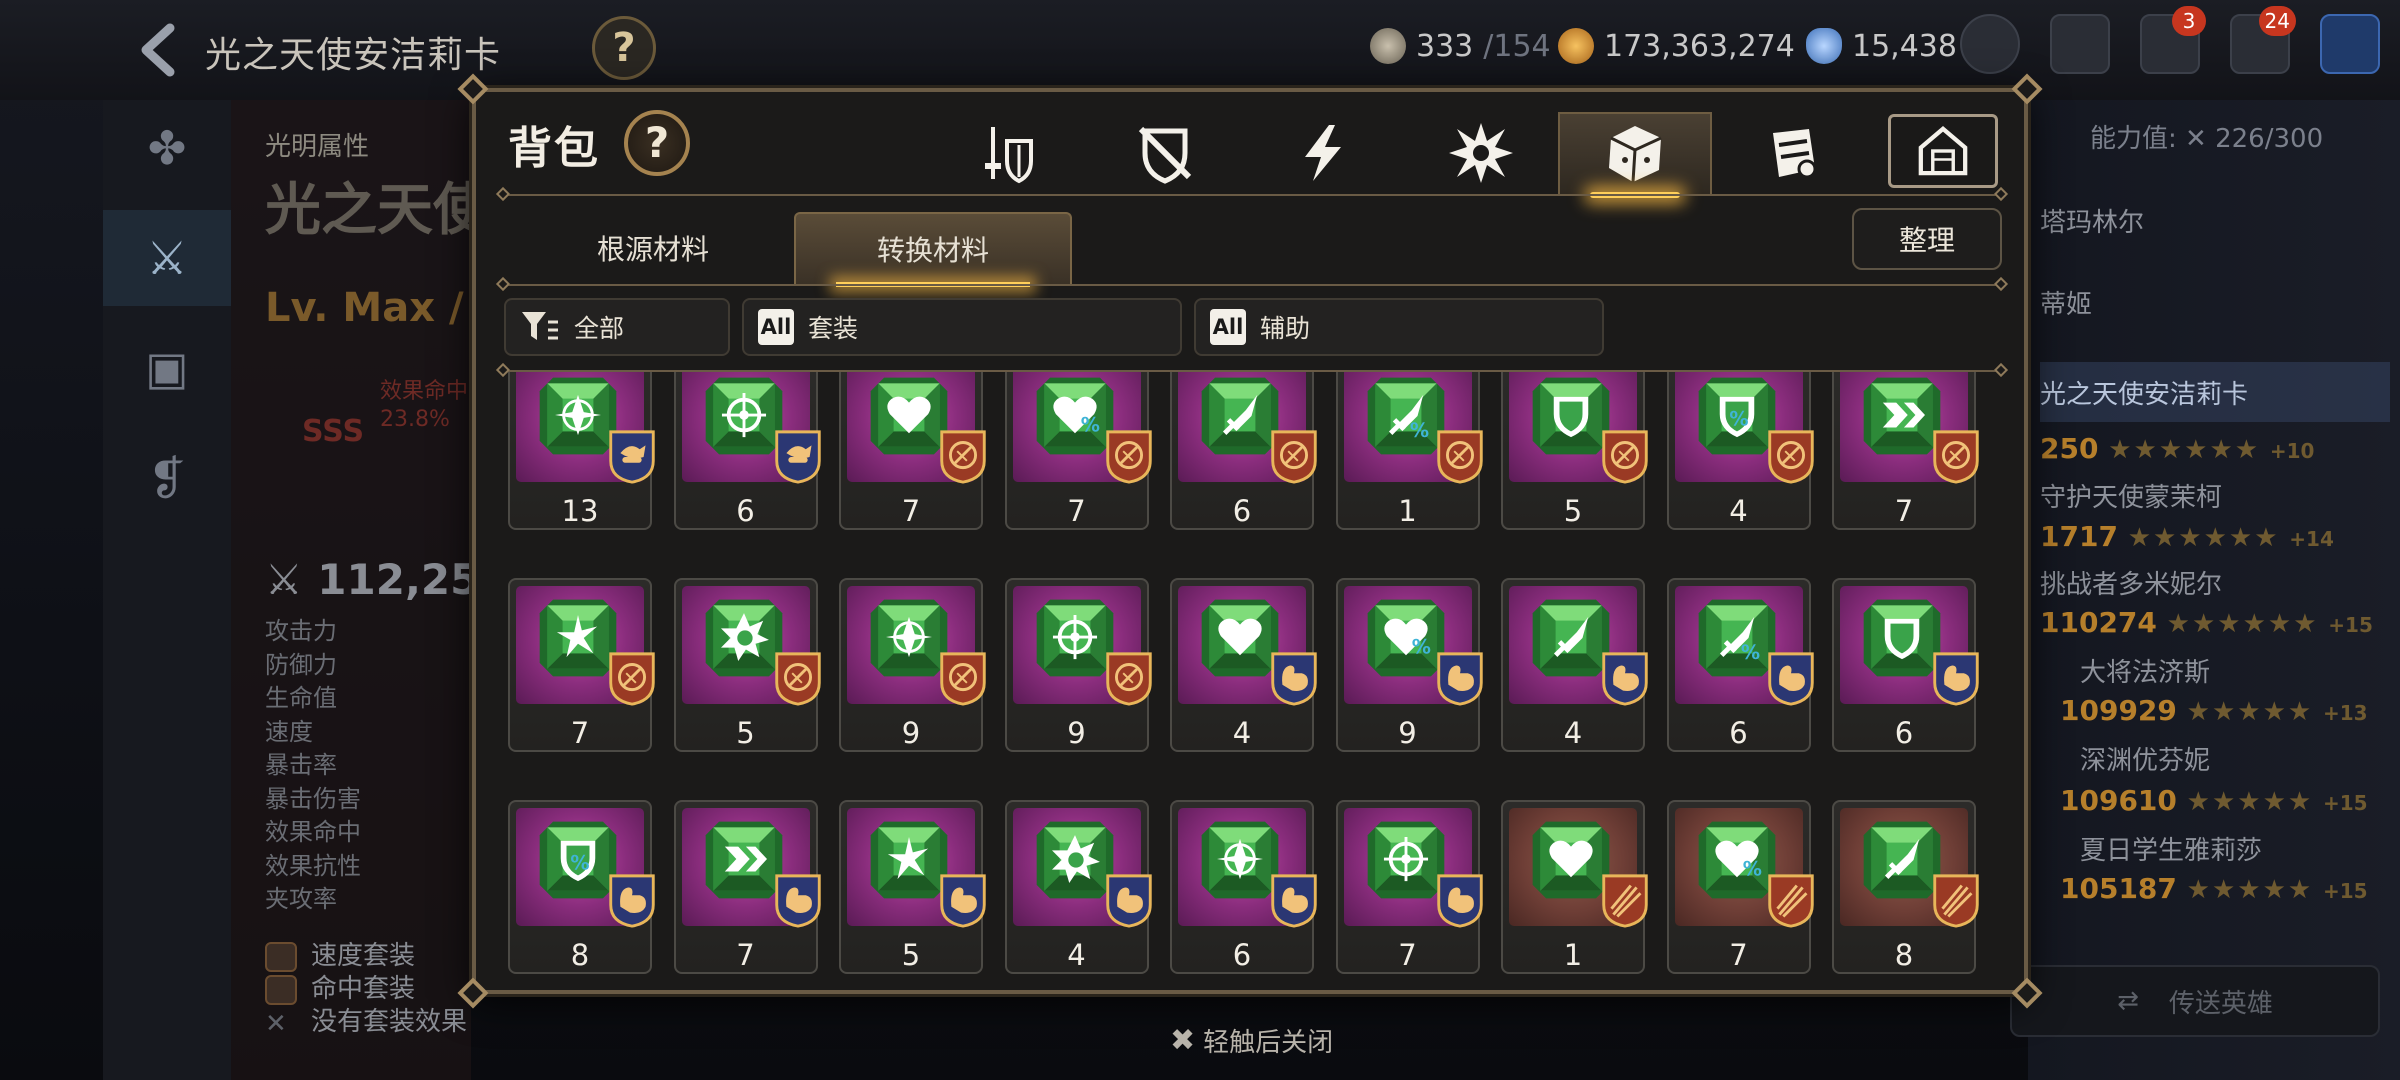 The width and height of the screenshot is (2400, 1080). Describe the element at coordinates (2066, 304) in the screenshot. I see `hero-list-name: 蒂姬` at that location.